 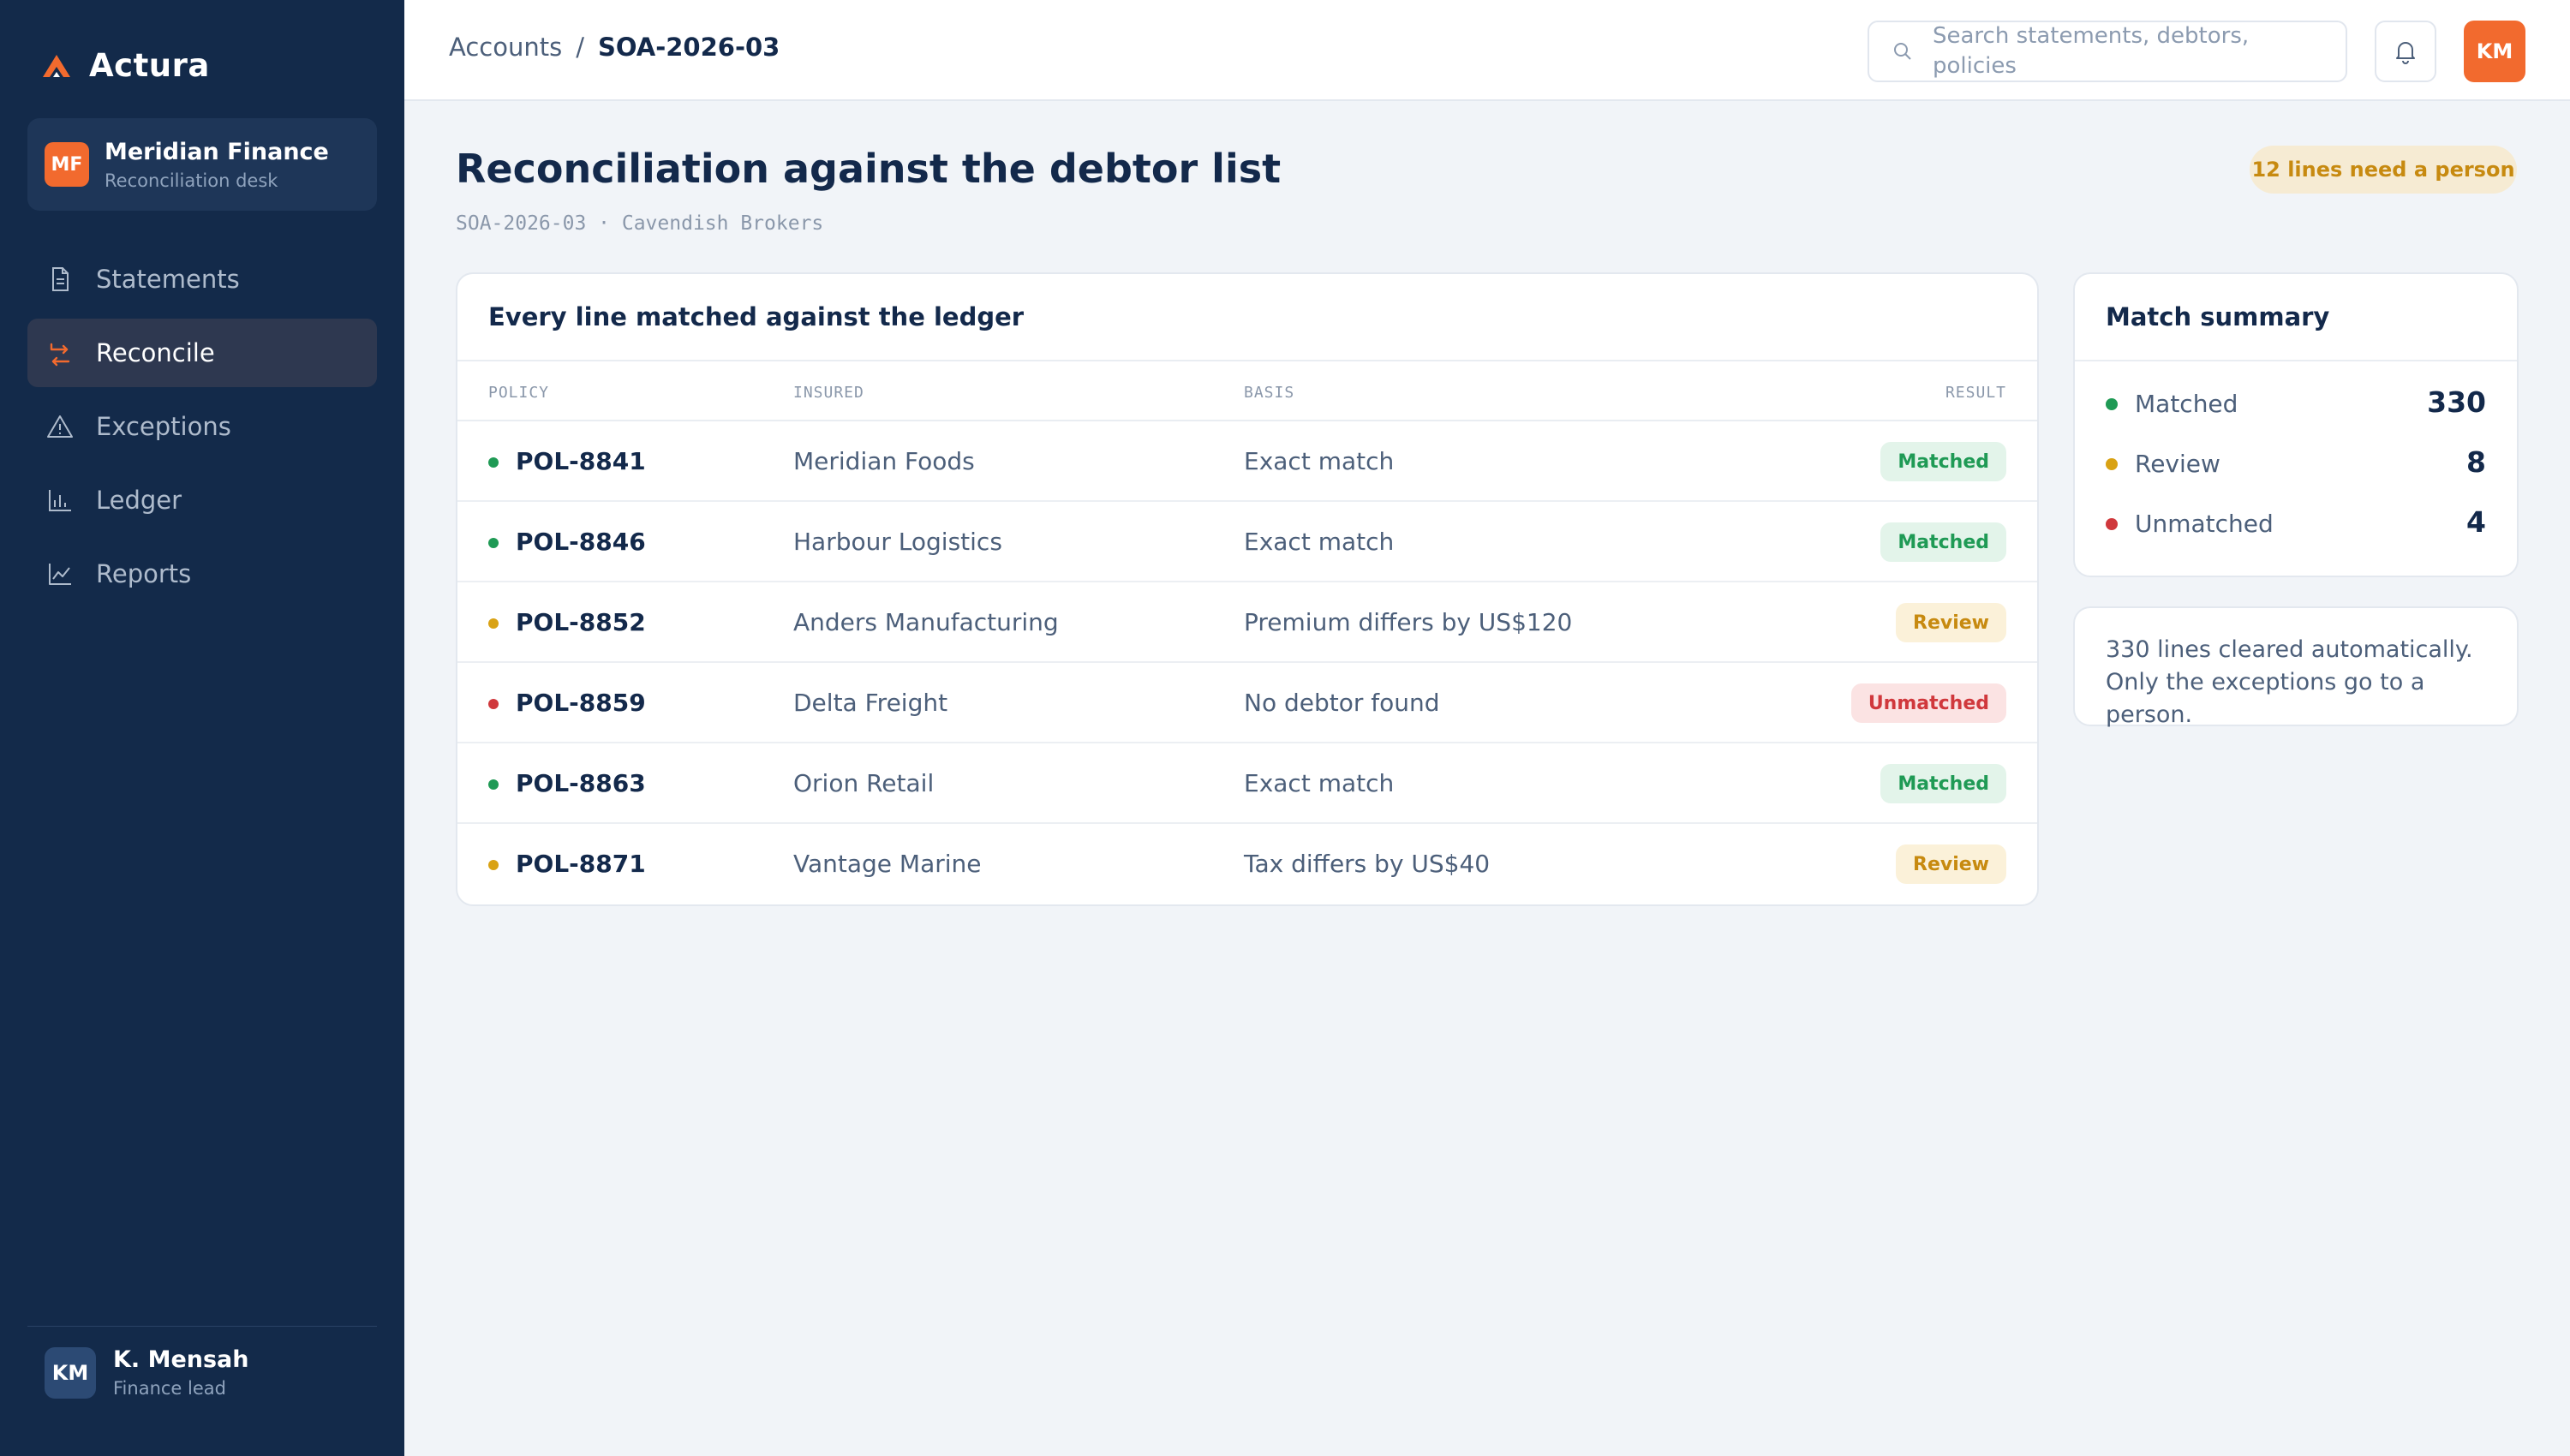 I want to click on summary-label: Matched, so click(x=2187, y=404).